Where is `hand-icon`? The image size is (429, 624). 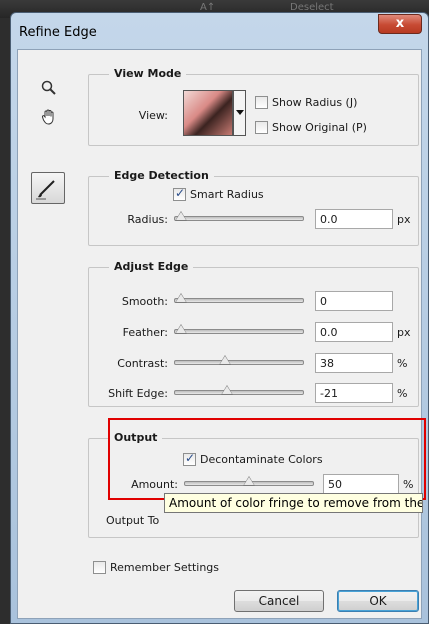 hand-icon is located at coordinates (49, 119).